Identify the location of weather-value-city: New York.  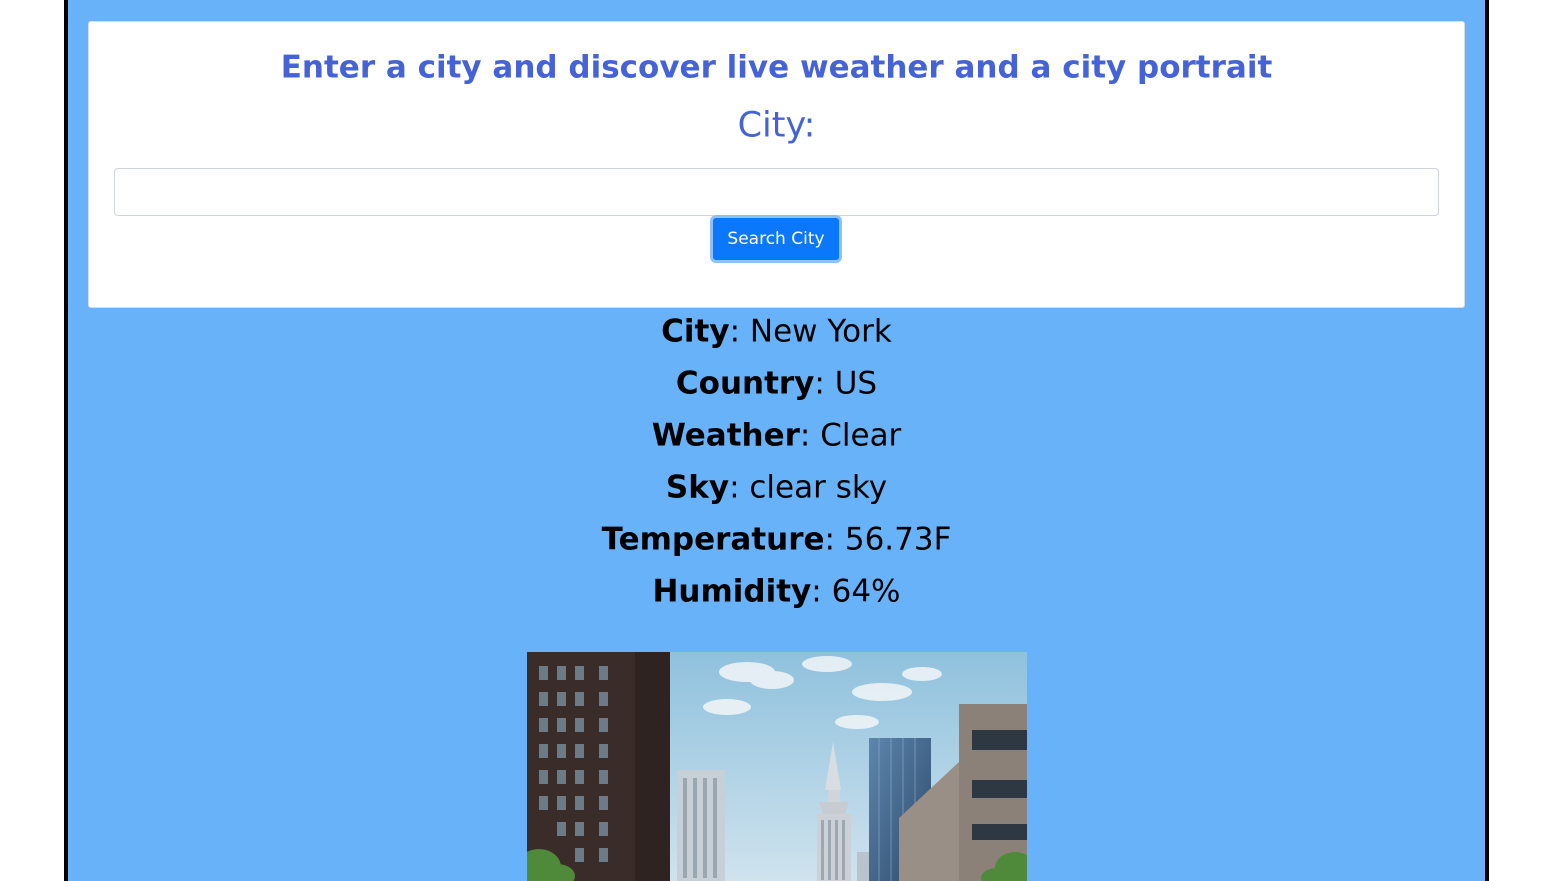
(820, 331).